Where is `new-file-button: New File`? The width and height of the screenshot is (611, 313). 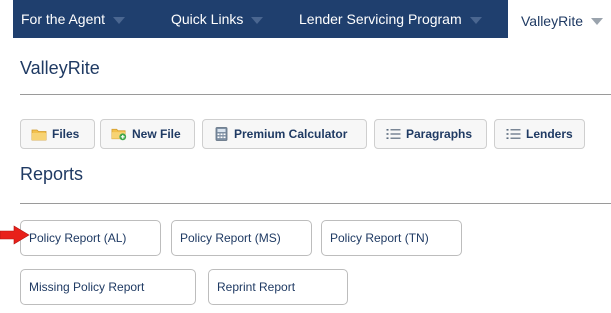
new-file-button: New File is located at coordinates (147, 134).